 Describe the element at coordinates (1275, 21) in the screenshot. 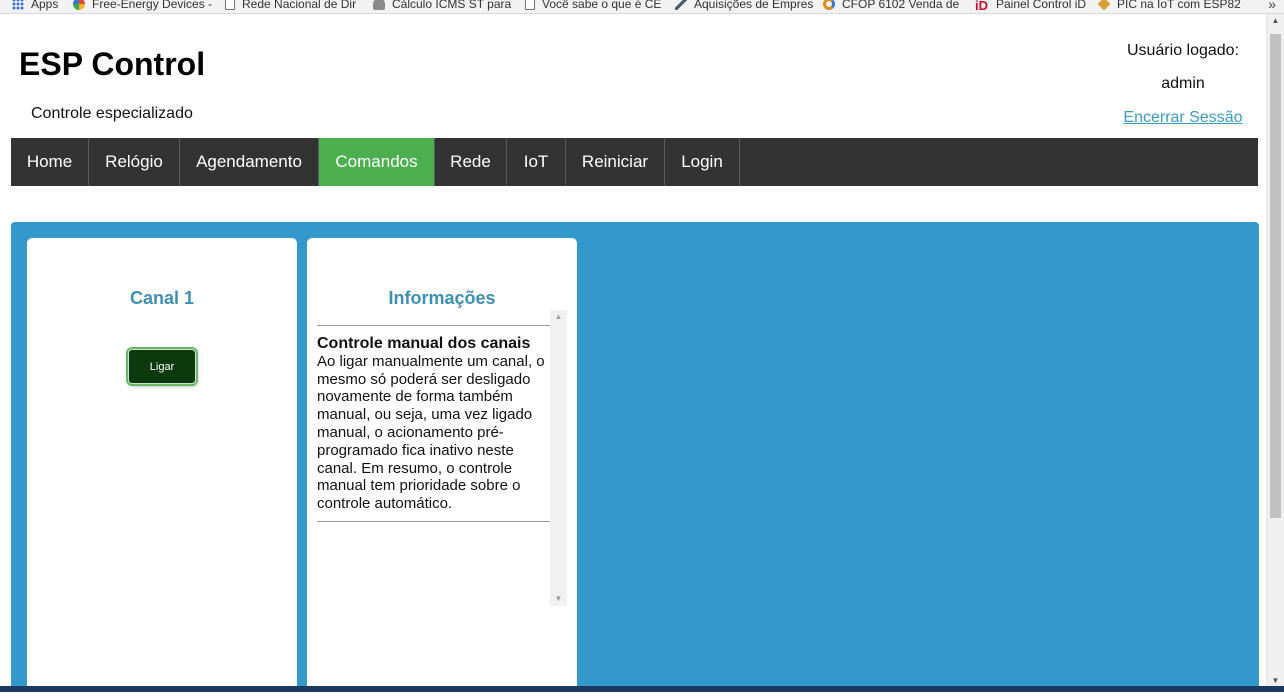

I see `page-scroll-up-icon: ▲` at that location.